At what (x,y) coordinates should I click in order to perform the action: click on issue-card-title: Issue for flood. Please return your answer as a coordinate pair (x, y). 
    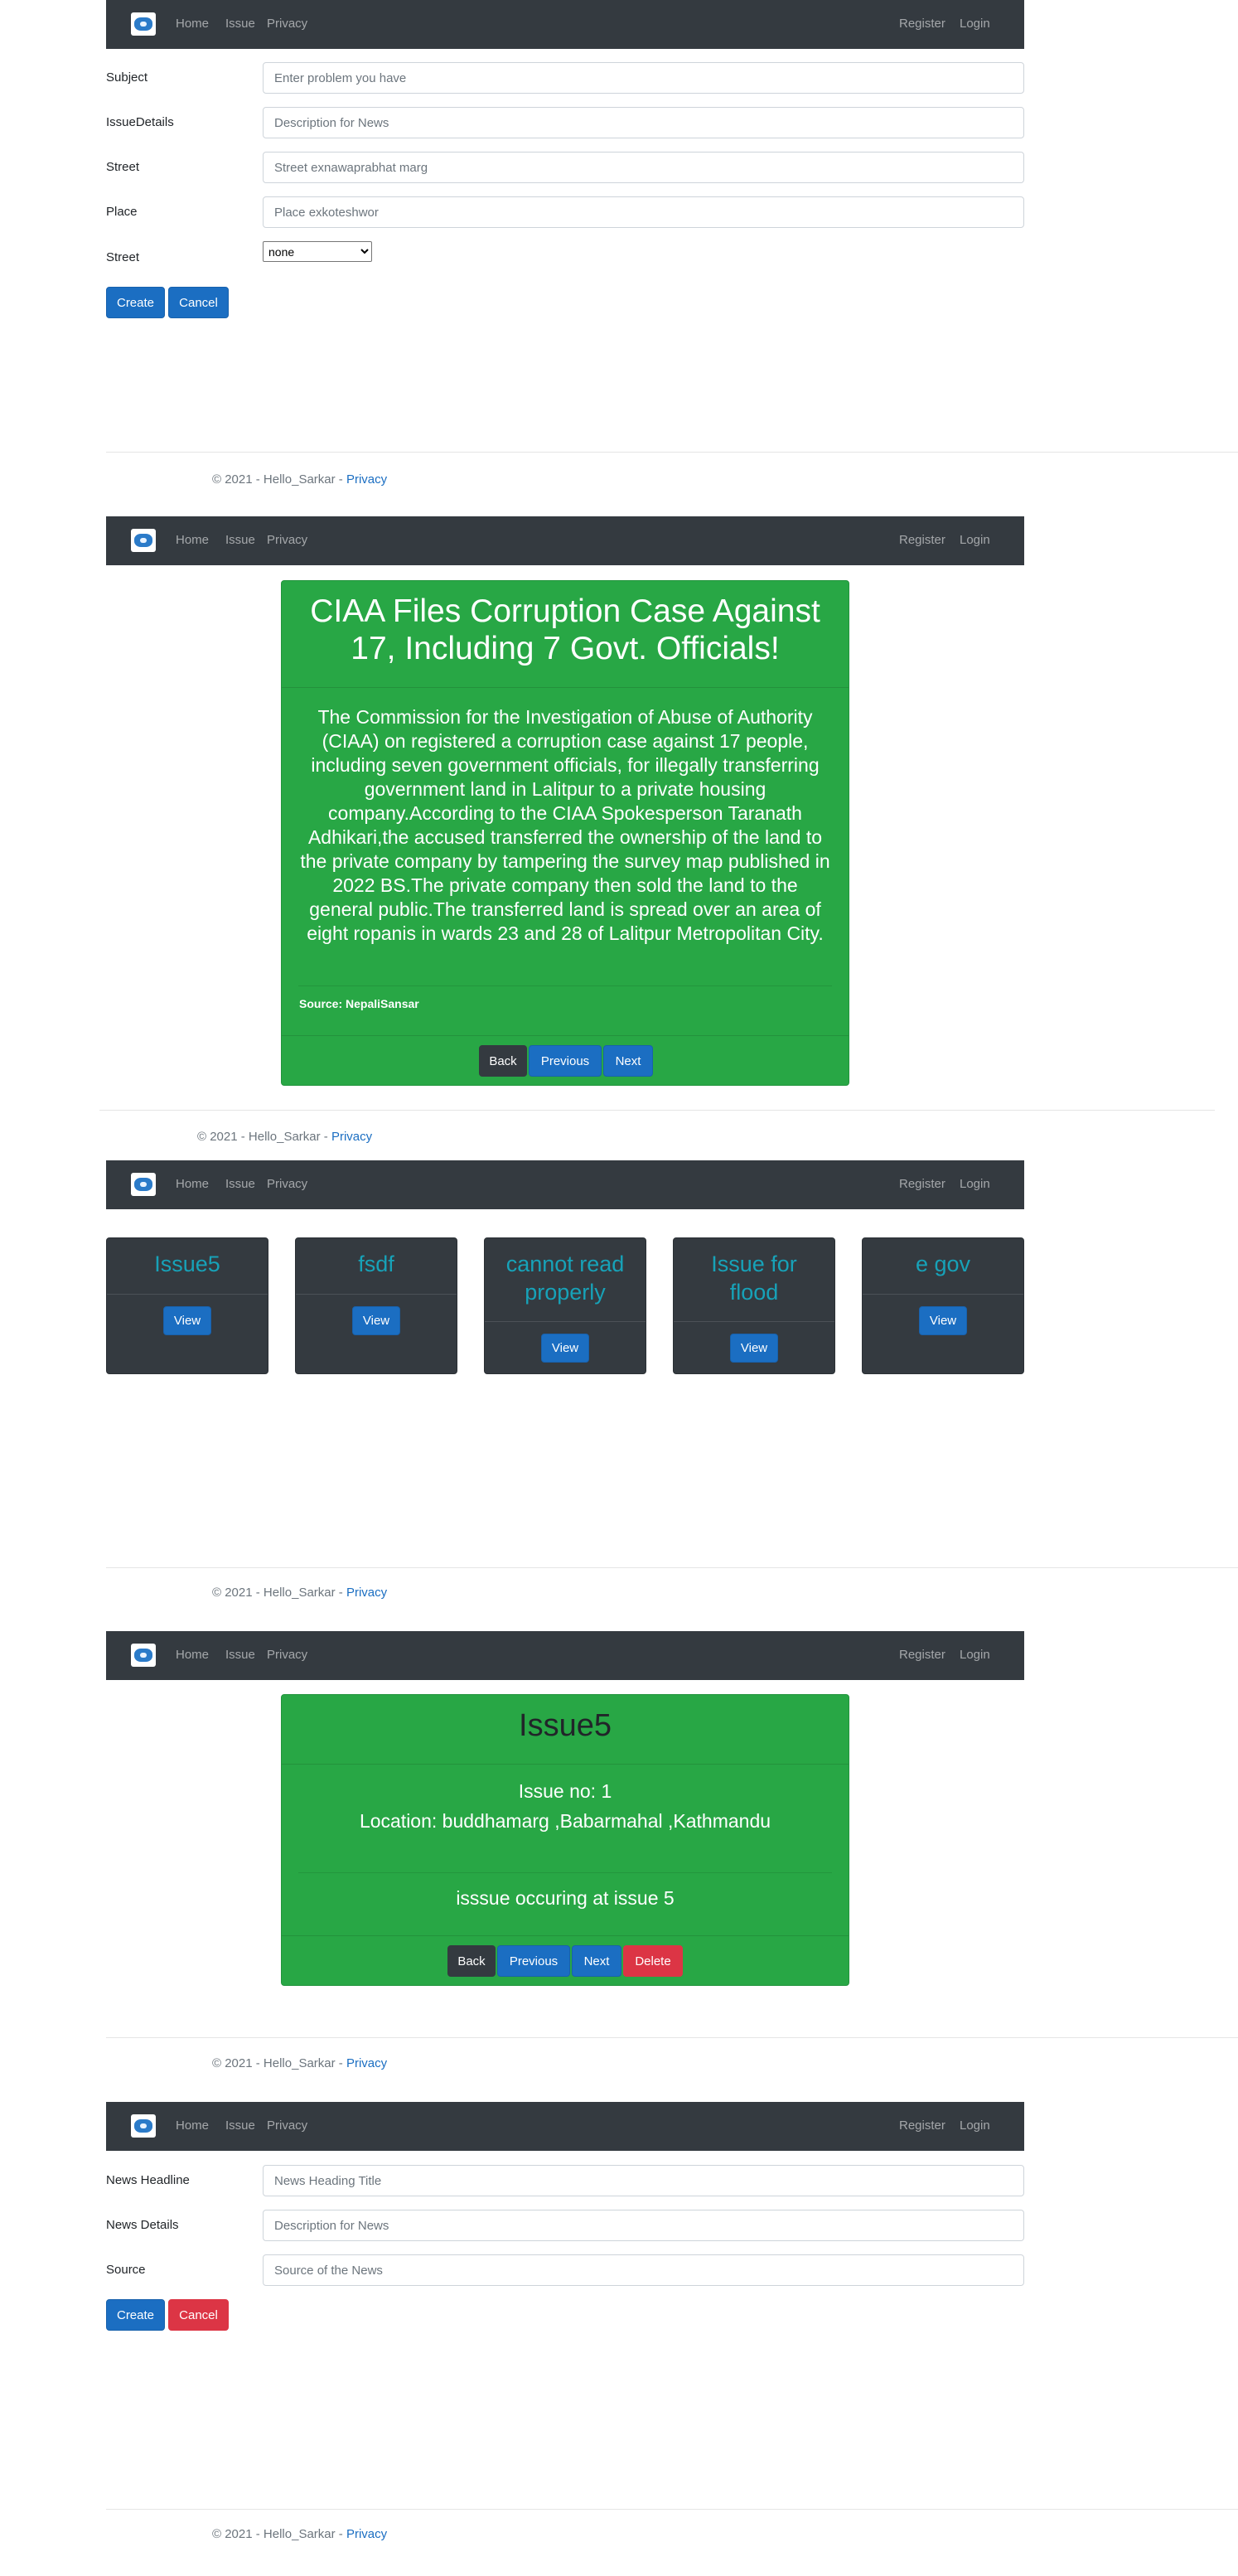
    Looking at the image, I should click on (754, 1278).